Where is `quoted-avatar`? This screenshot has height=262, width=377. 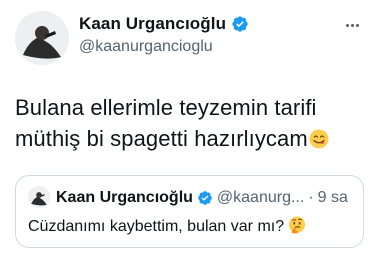
quoted-avatar is located at coordinates (39, 197).